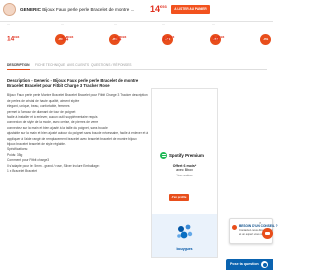 The image size is (320, 270). What do you see at coordinates (18, 66) in the screenshot?
I see `tab-description: DESCRIPTION` at bounding box center [18, 66].